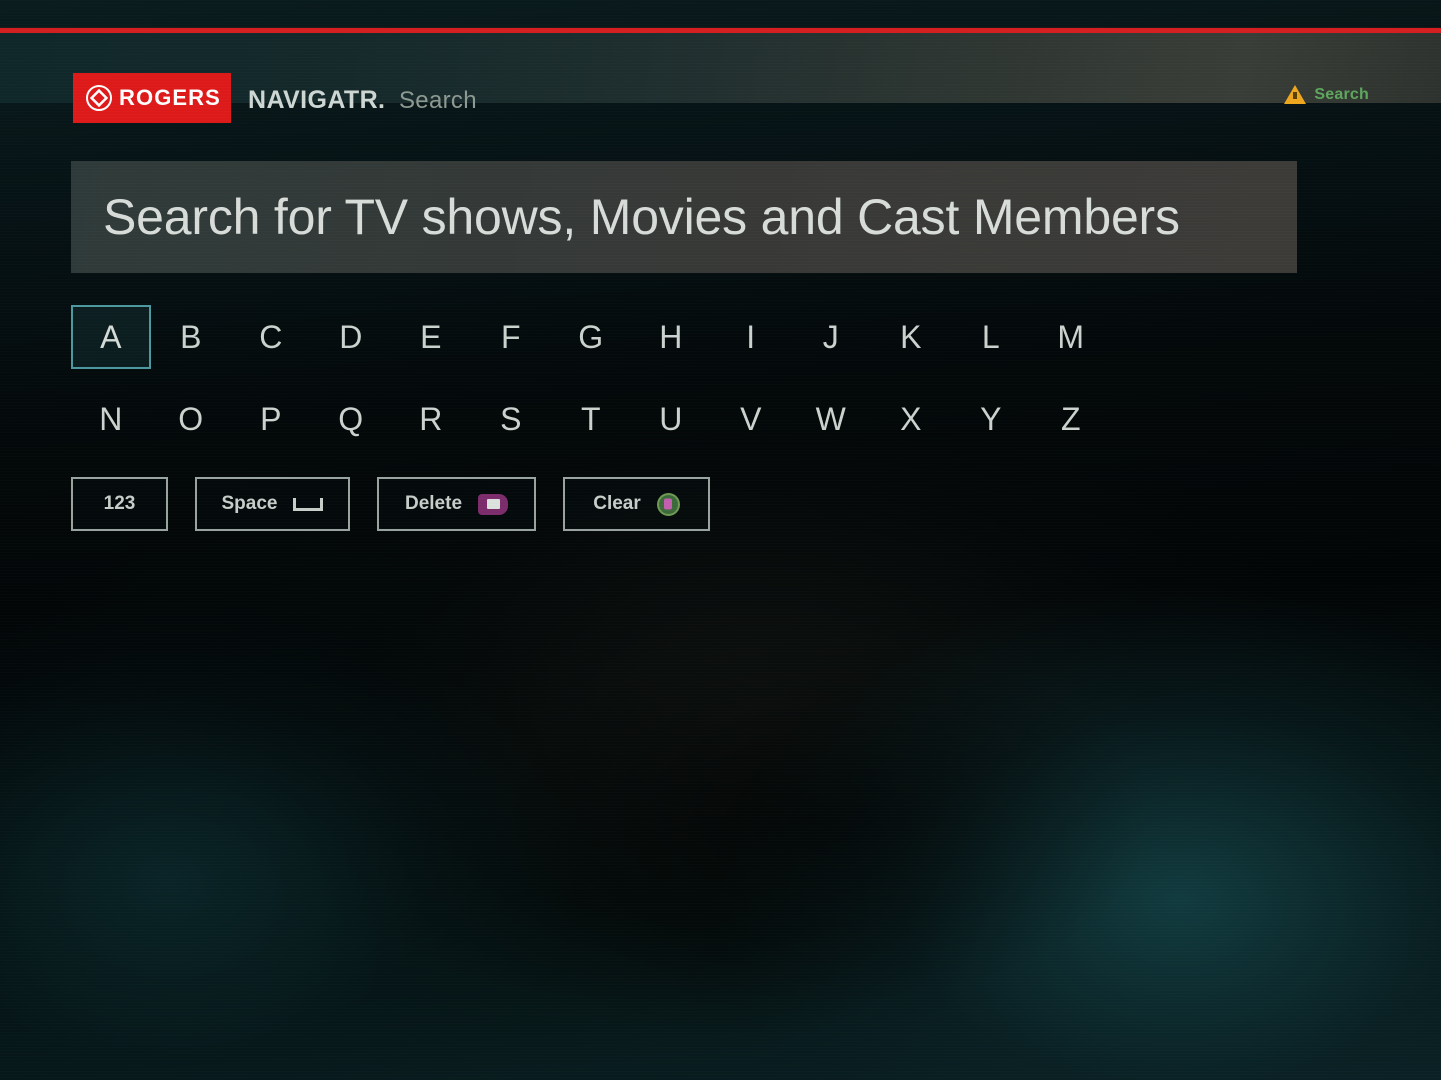 The width and height of the screenshot is (1441, 1080). What do you see at coordinates (911, 419) in the screenshot?
I see `key-x: X` at bounding box center [911, 419].